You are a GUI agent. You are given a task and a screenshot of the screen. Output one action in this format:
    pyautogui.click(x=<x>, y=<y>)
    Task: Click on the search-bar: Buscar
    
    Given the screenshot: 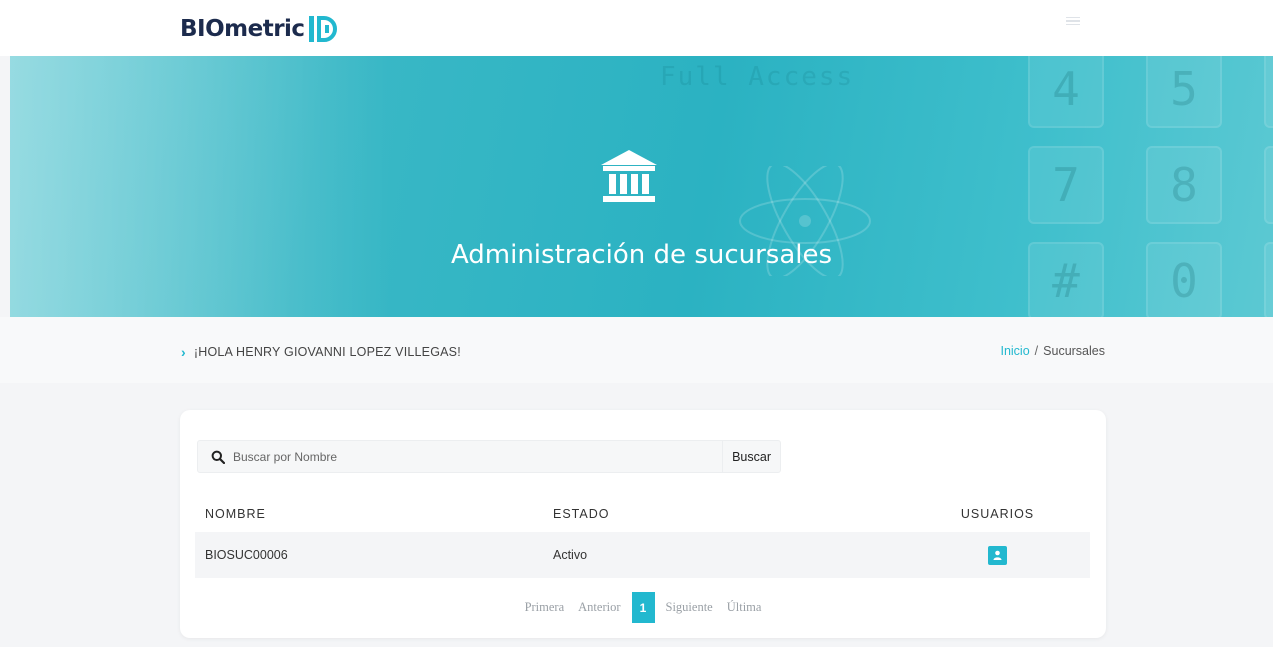 What is the action you would take?
    pyautogui.click(x=489, y=456)
    